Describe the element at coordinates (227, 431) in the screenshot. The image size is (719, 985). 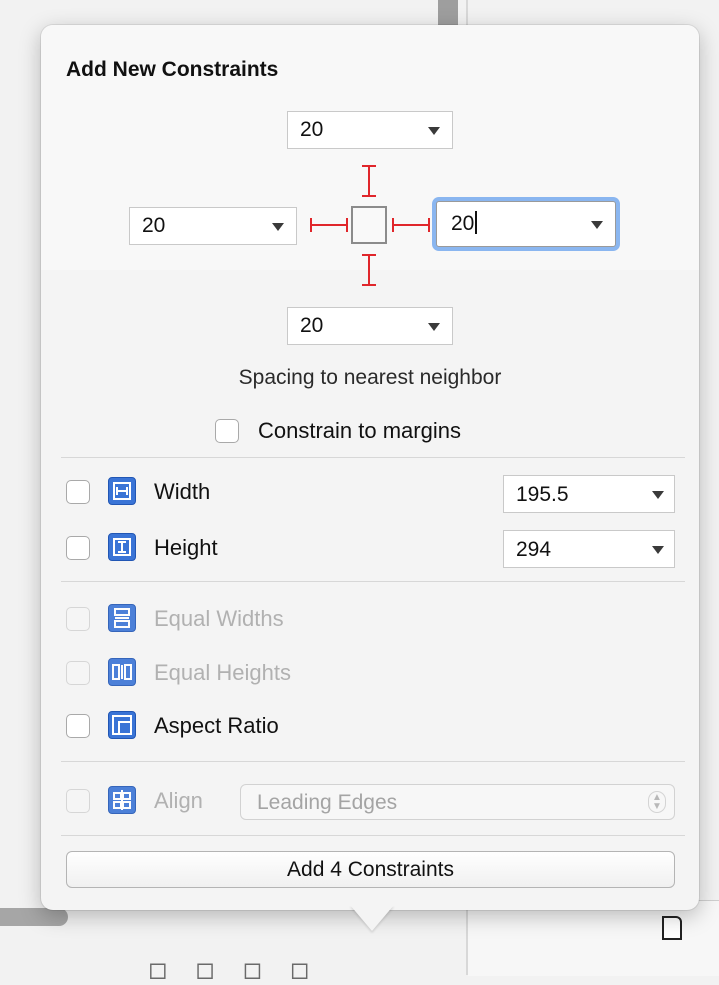
I see `constrain-to-margins-checkbox` at that location.